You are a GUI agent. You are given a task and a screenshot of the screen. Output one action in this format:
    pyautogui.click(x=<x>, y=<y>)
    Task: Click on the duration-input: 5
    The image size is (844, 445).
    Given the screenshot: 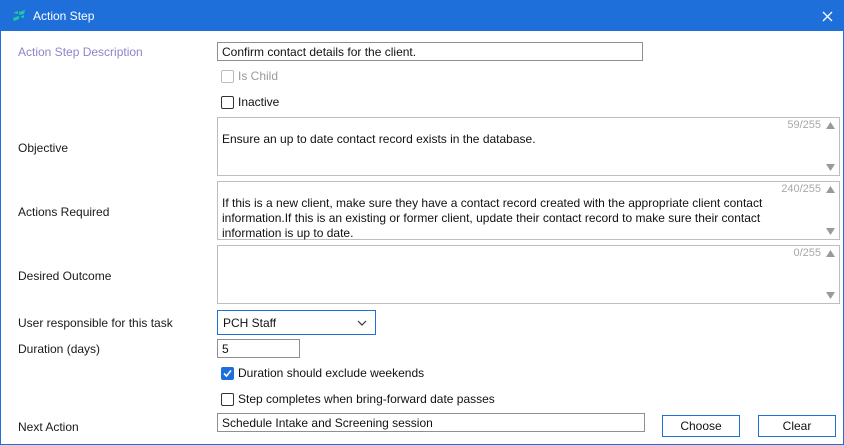 What is the action you would take?
    pyautogui.click(x=258, y=348)
    